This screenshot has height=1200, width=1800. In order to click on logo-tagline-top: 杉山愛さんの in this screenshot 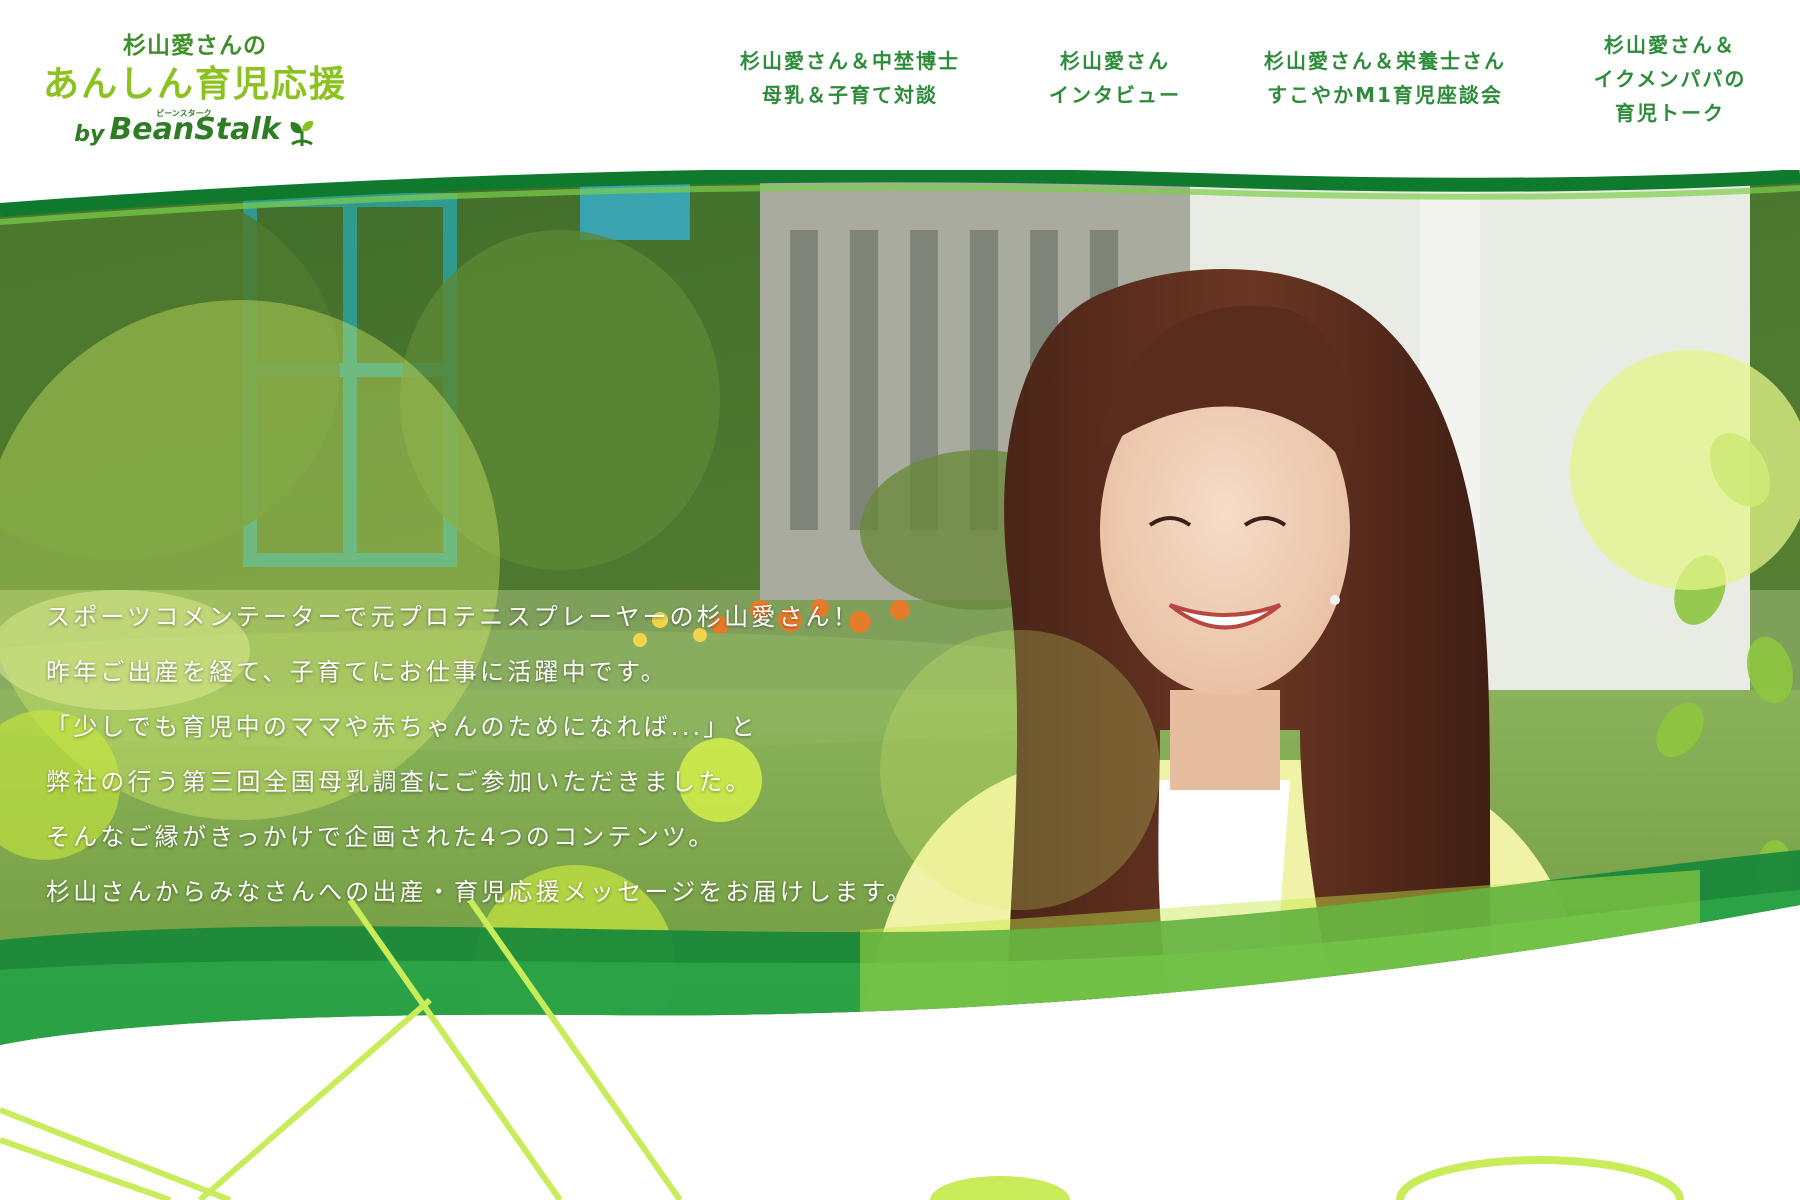, I will do `click(195, 46)`.